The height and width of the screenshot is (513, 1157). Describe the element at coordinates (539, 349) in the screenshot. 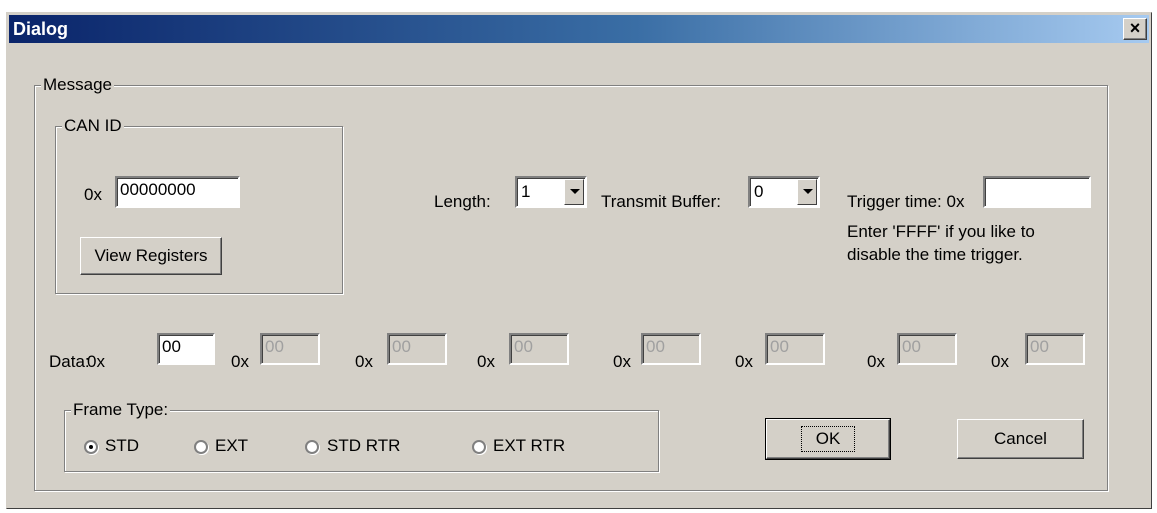

I see `data-byte-3-input: 00` at that location.